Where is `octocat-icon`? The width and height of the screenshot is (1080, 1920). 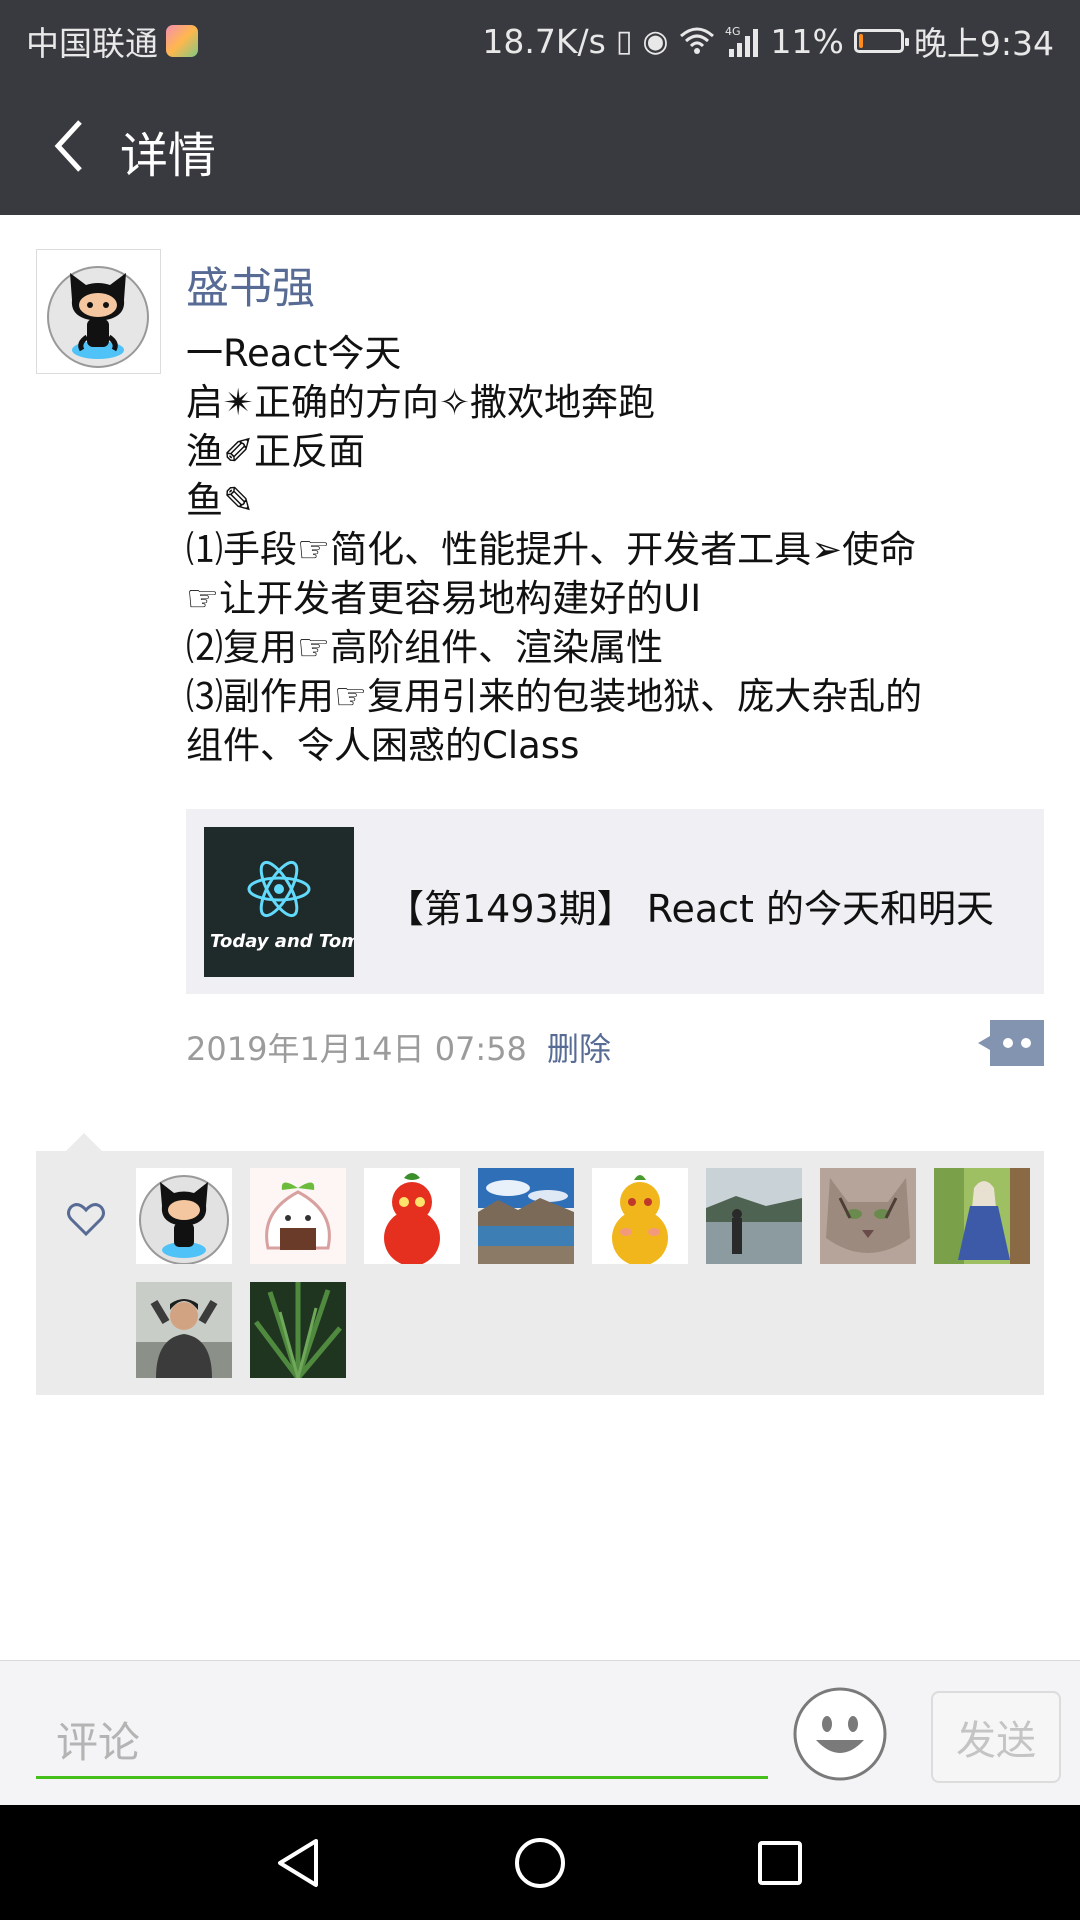
octocat-icon is located at coordinates (98, 317).